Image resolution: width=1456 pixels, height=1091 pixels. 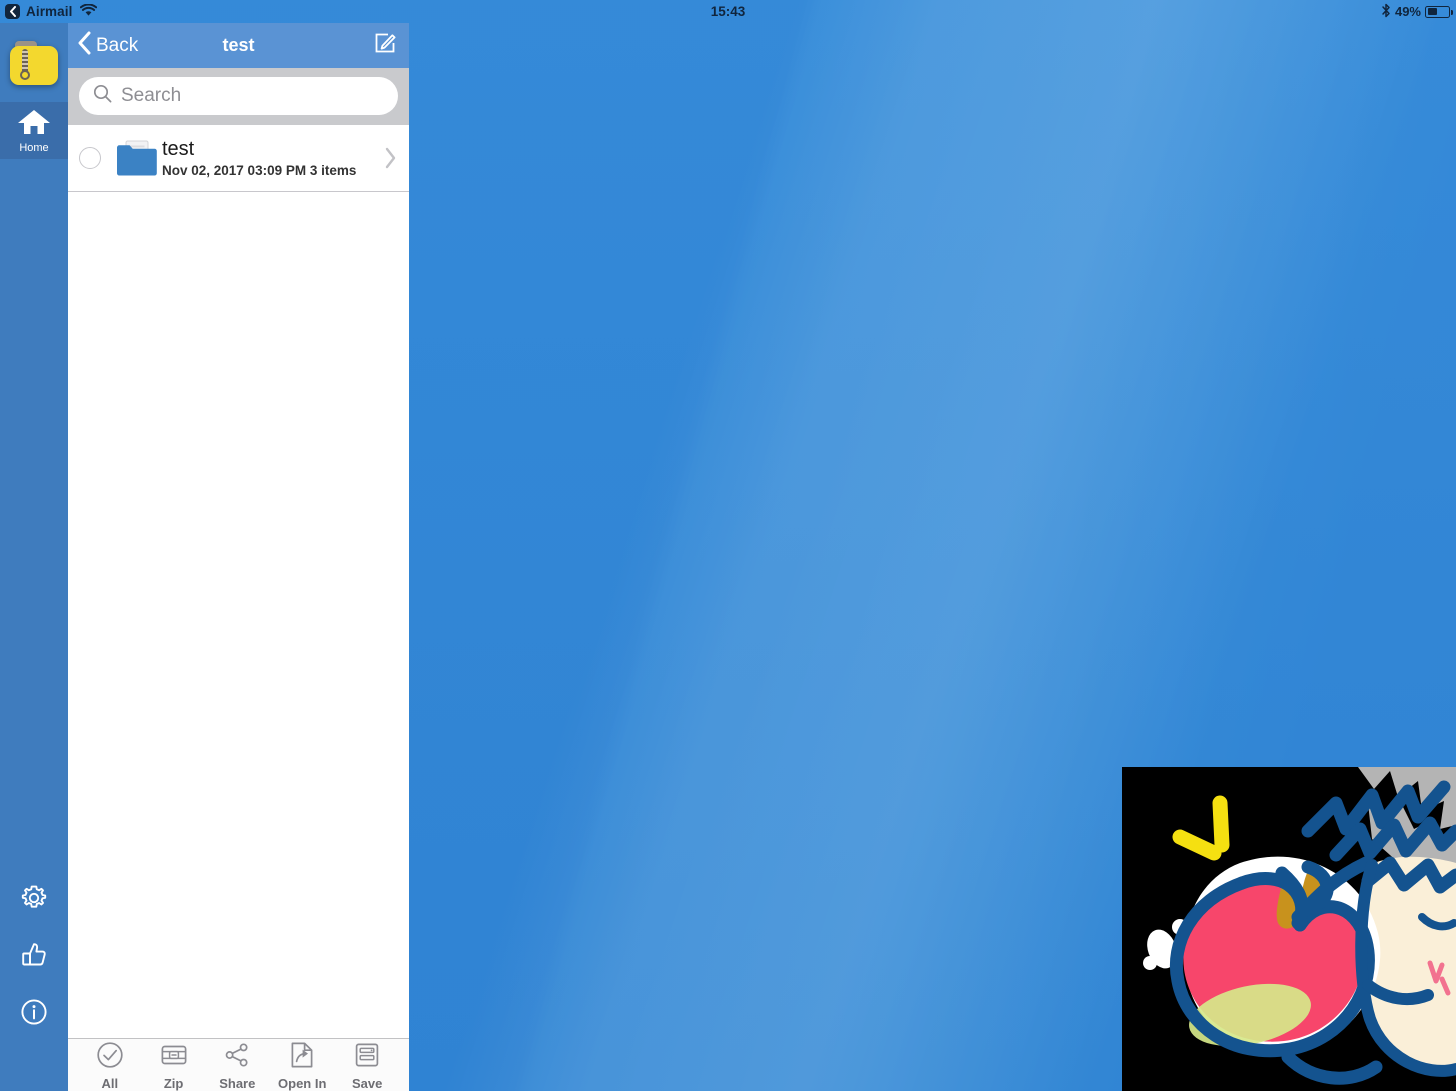 I want to click on zip-button: Zip, so click(x=174, y=1065).